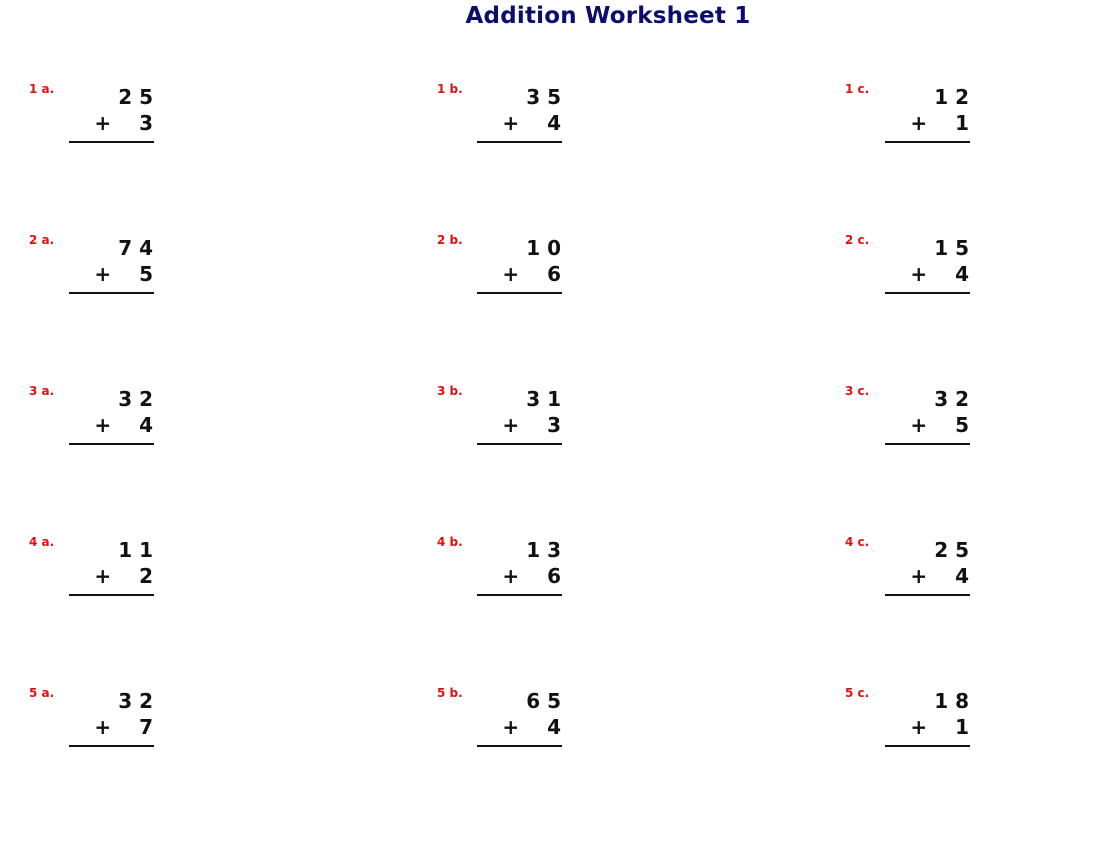 The height and width of the screenshot is (847, 1096). Describe the element at coordinates (91, 419) in the screenshot. I see `problem-3a: 3 a. 3 2 +4` at that location.